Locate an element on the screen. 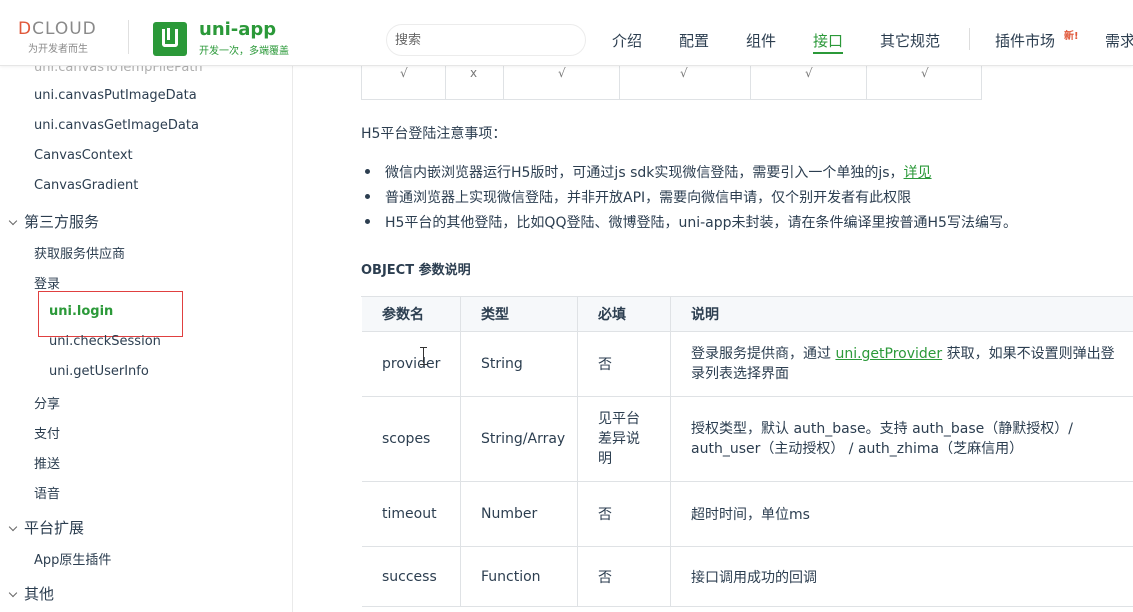 The width and height of the screenshot is (1133, 612). nav-intro: 介绍 is located at coordinates (627, 40).